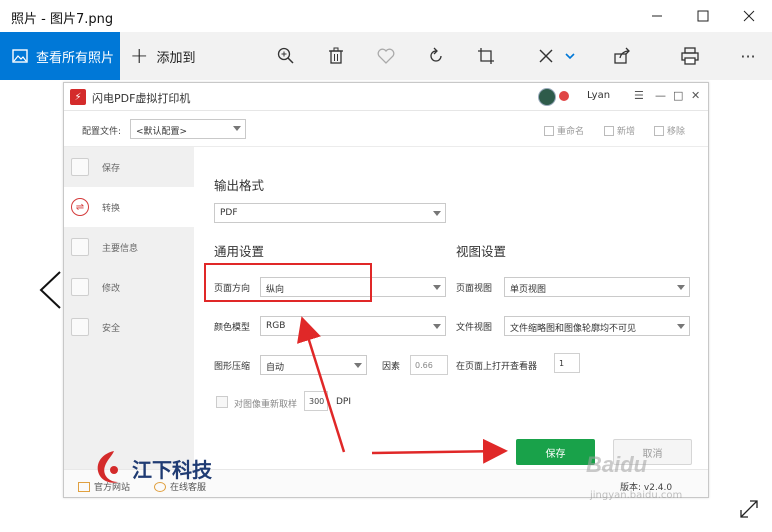  What do you see at coordinates (129, 167) in the screenshot?
I see `sidebar-item-save: 保存` at bounding box center [129, 167].